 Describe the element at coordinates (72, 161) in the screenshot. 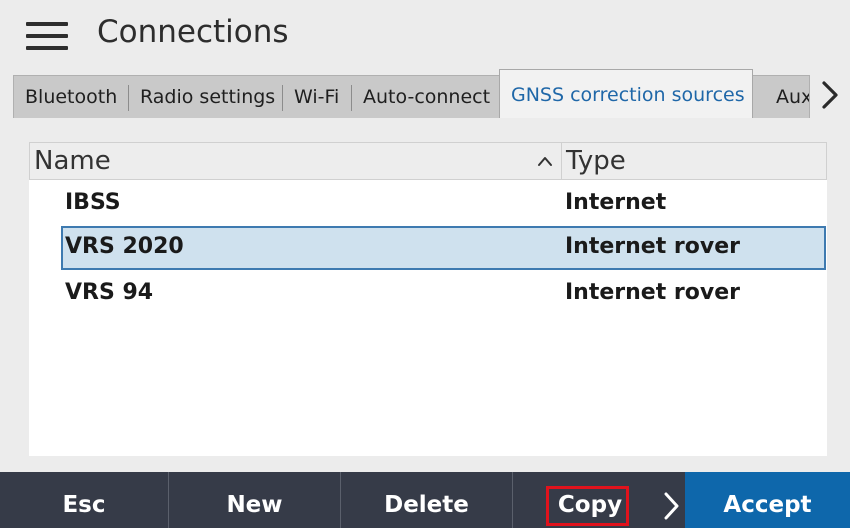

I see `column-header-name: Name` at that location.